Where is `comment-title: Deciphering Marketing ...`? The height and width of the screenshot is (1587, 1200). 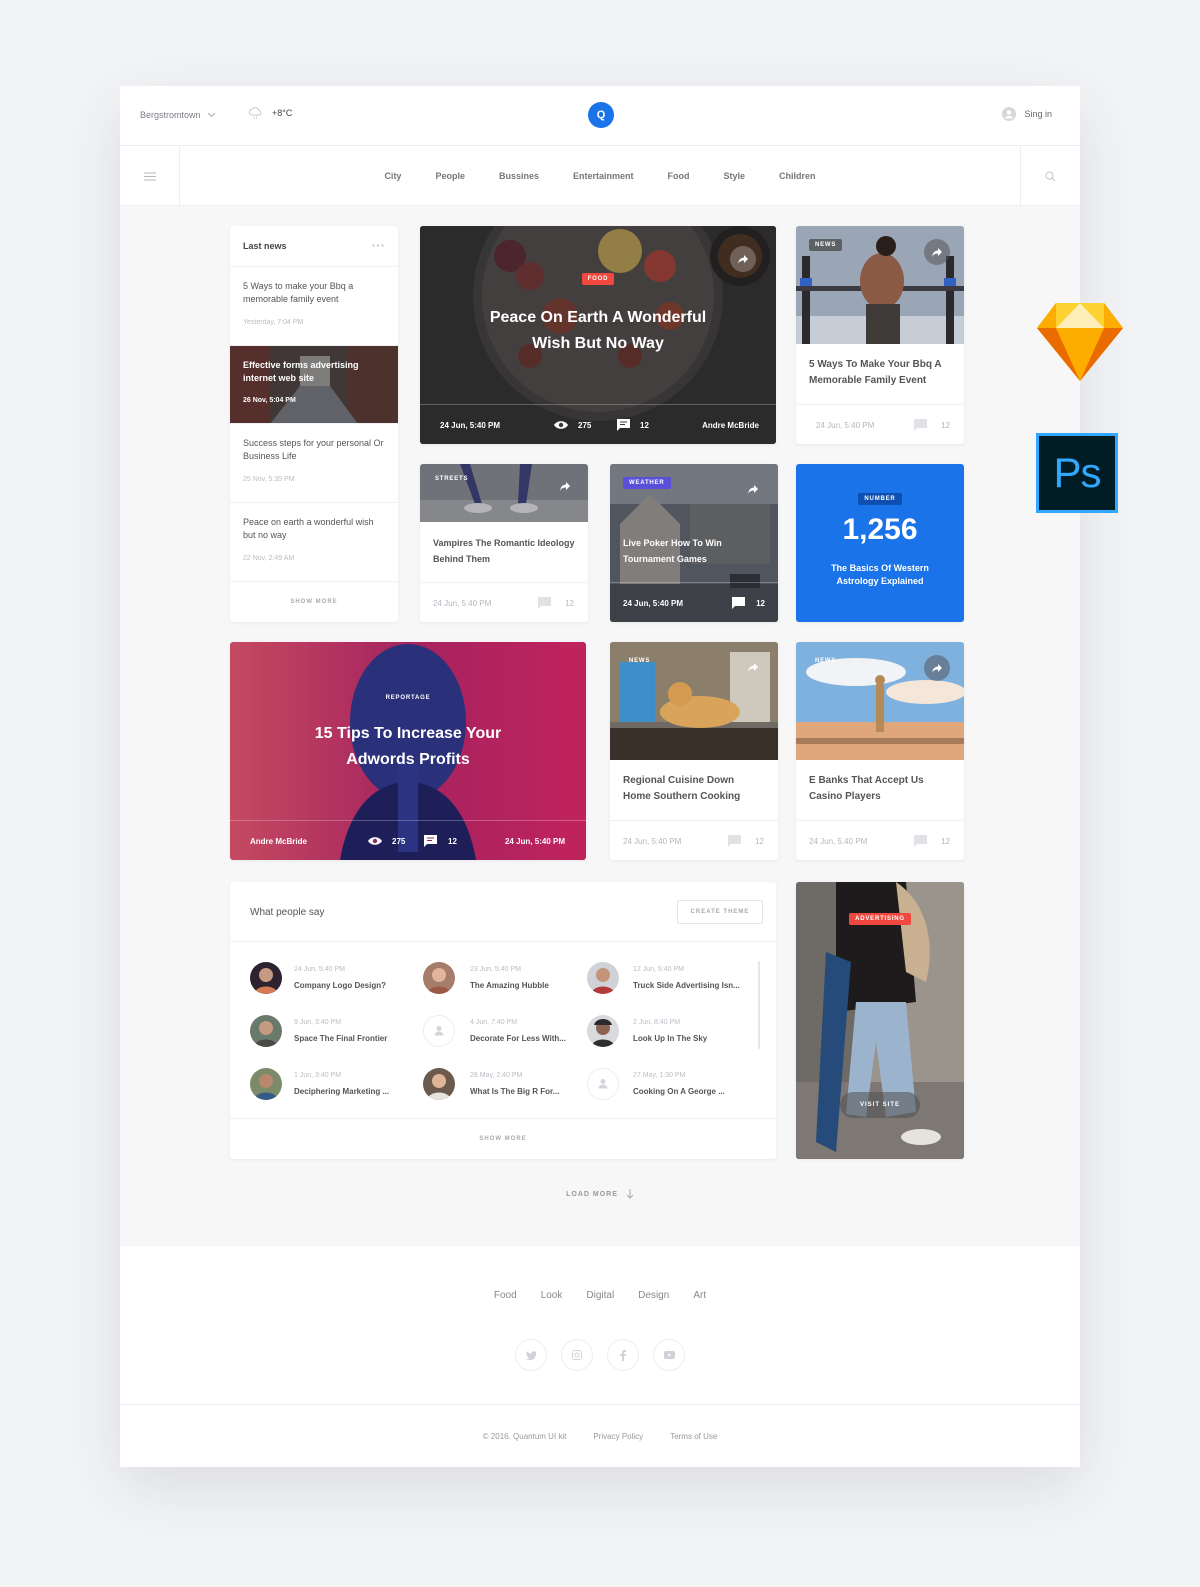 comment-title: Deciphering Marketing ... is located at coordinates (349, 1091).